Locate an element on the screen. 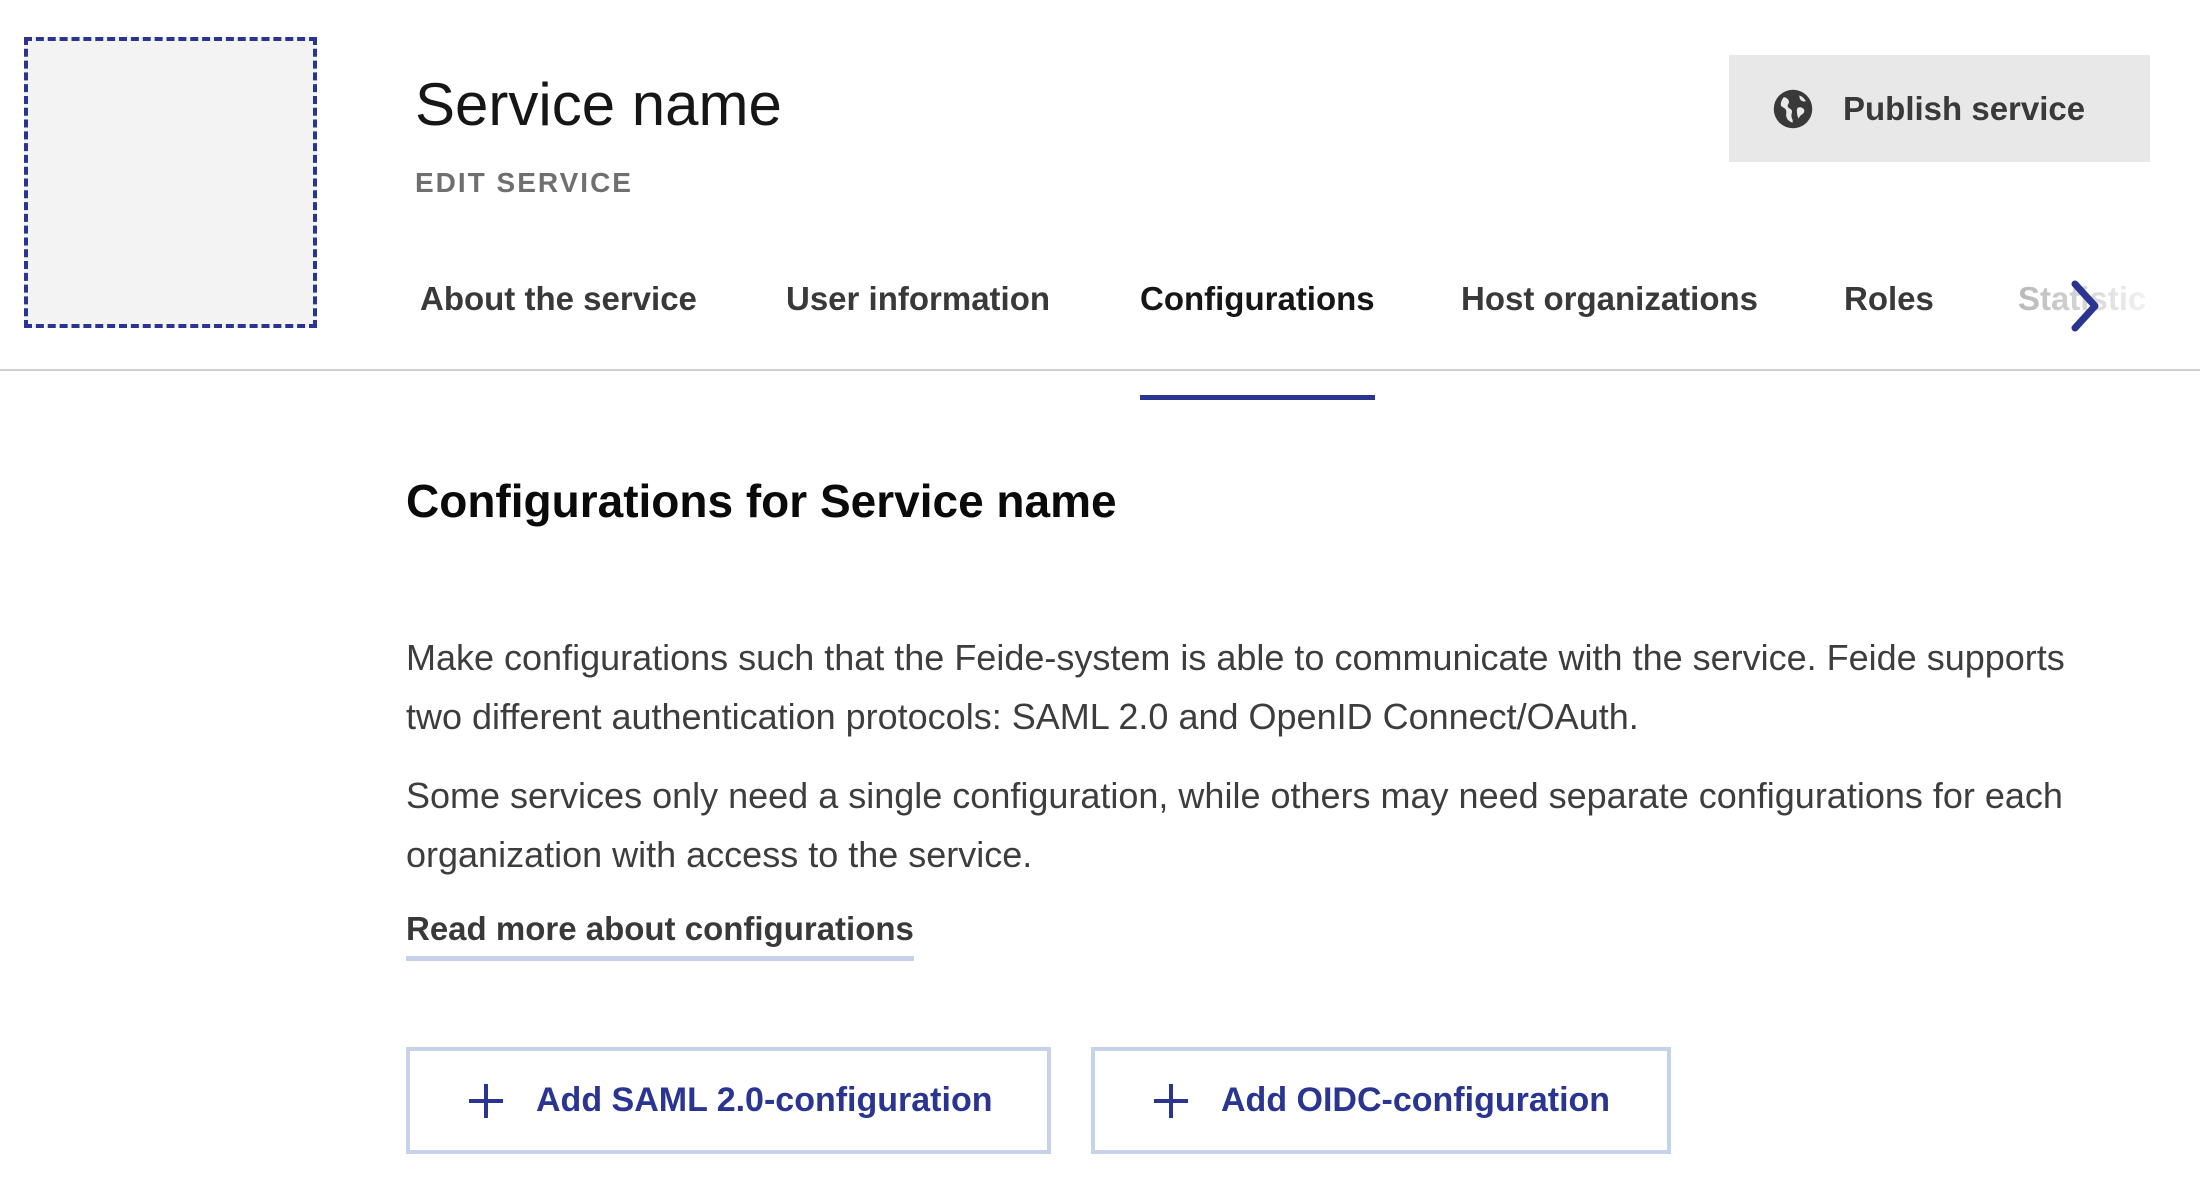 The image size is (2200, 1188). tab-about-the-service: About the service is located at coordinates (558, 325).